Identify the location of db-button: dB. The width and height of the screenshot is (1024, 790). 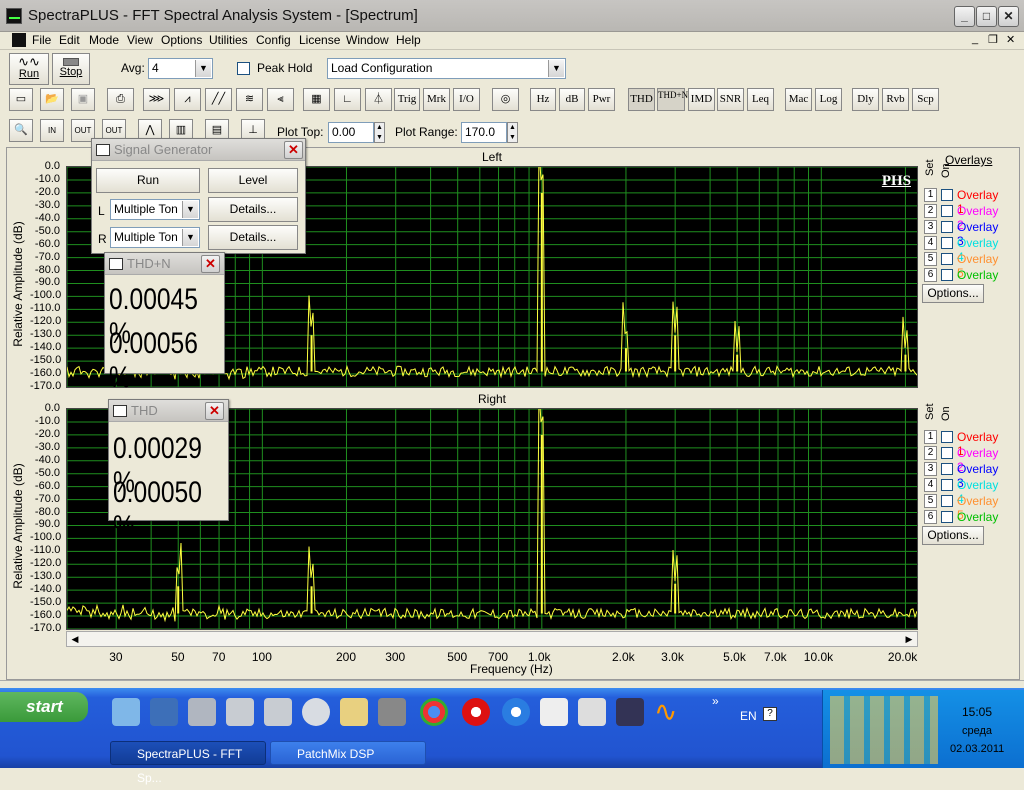
(572, 99).